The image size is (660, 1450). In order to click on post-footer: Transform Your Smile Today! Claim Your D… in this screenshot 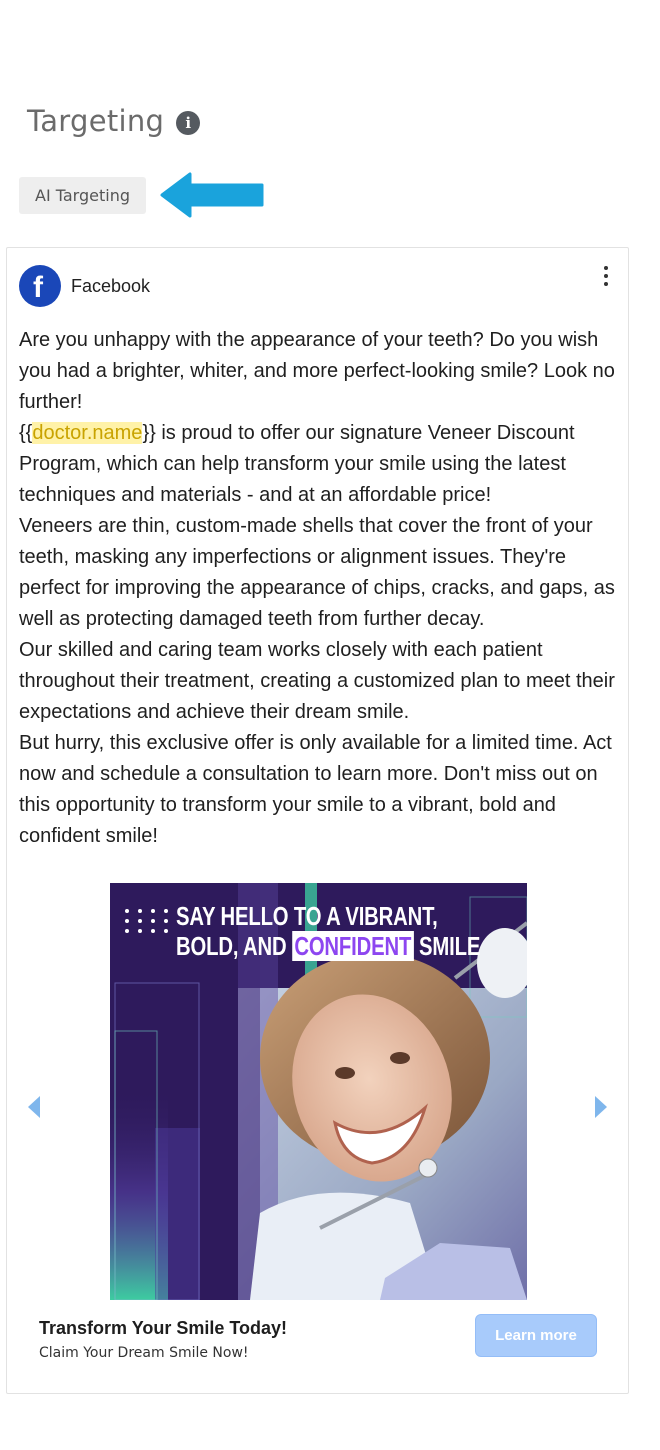, I will do `click(163, 1339)`.